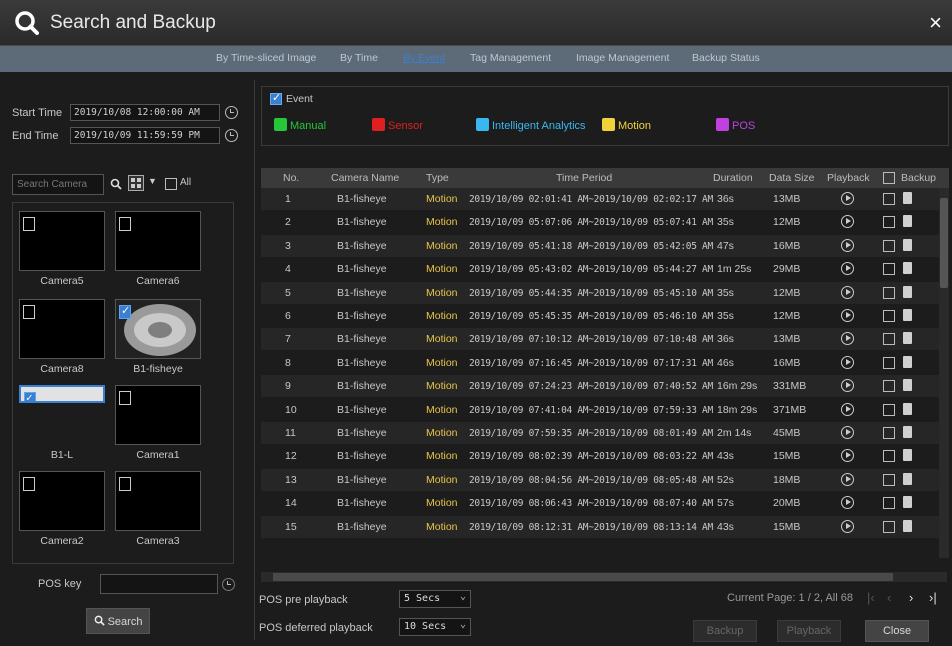  Describe the element at coordinates (125, 311) in the screenshot. I see `b1-fisheye-checkbox` at that location.